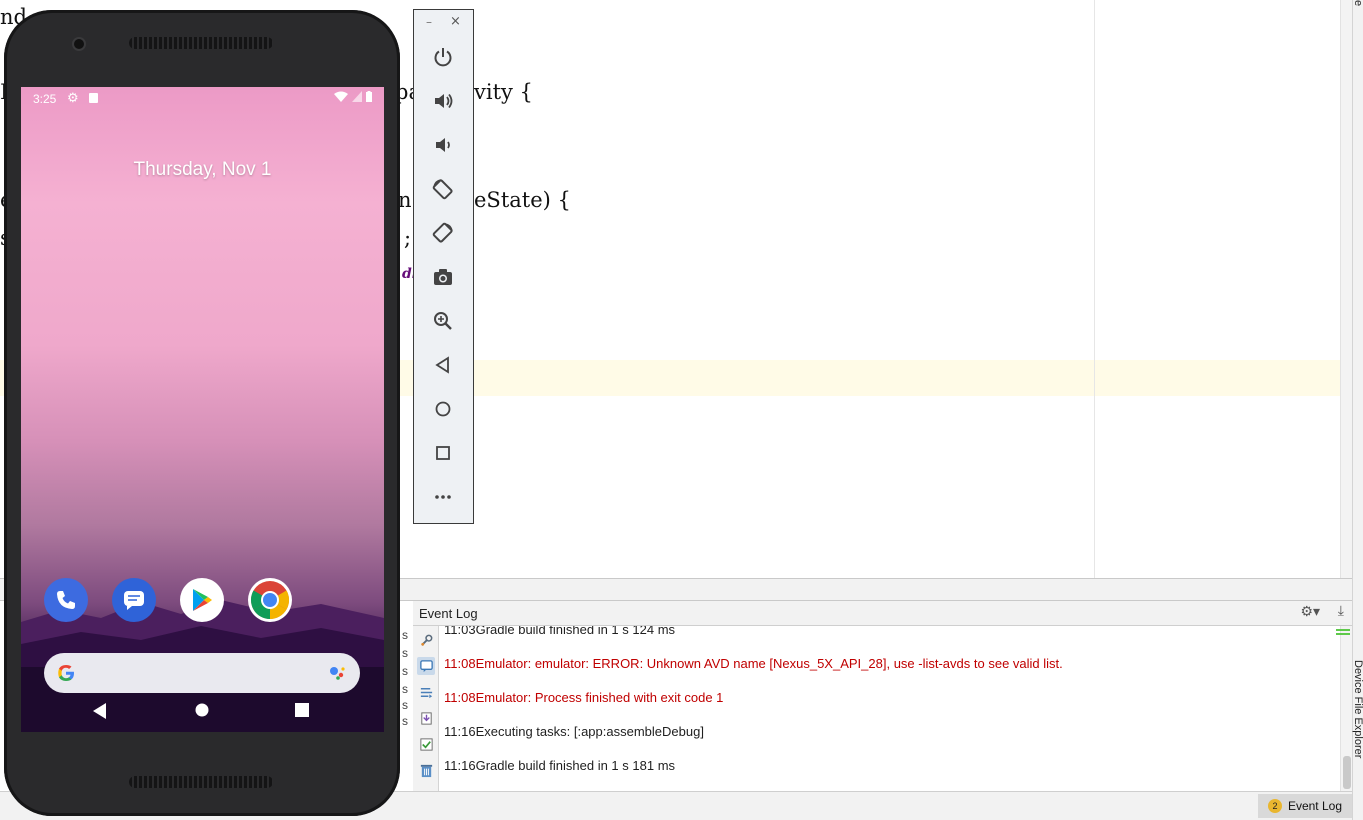 This screenshot has width=1363, height=820. Describe the element at coordinates (1357, 3) in the screenshot. I see `right-tool-tab: e` at that location.